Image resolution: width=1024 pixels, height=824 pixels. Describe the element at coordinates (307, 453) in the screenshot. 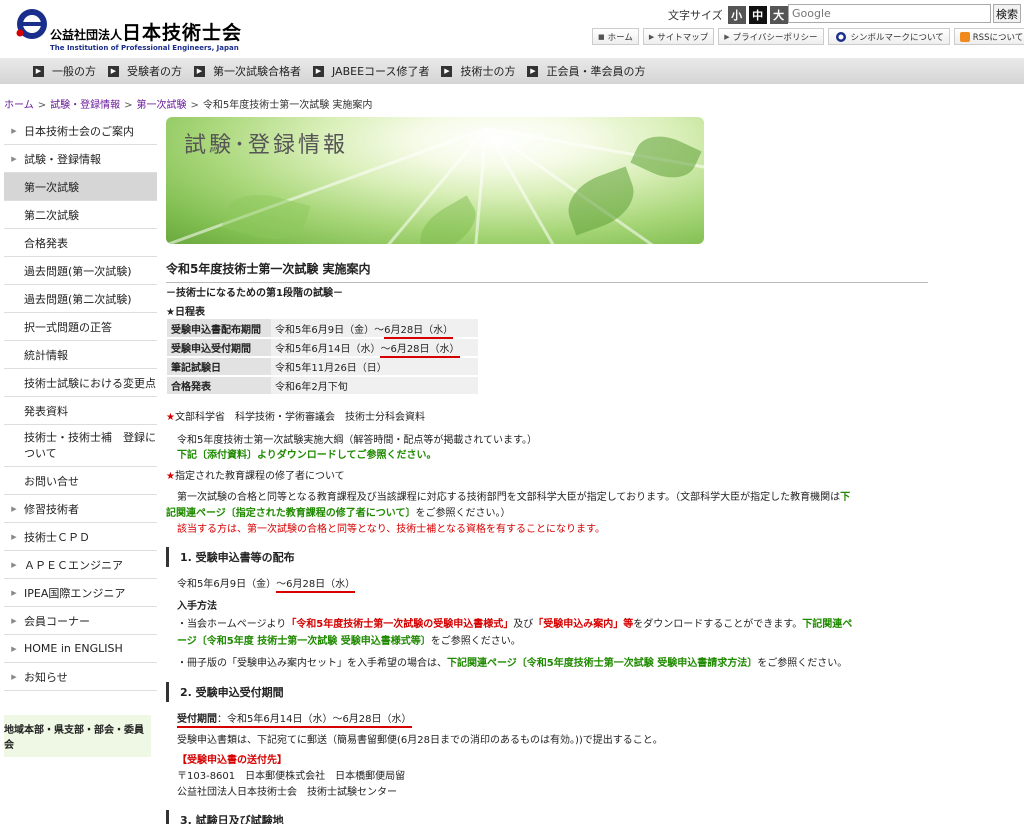

I see `mext-download-link: 下記〔添付資料〕よりダウンロードしてご参照ください。` at that location.